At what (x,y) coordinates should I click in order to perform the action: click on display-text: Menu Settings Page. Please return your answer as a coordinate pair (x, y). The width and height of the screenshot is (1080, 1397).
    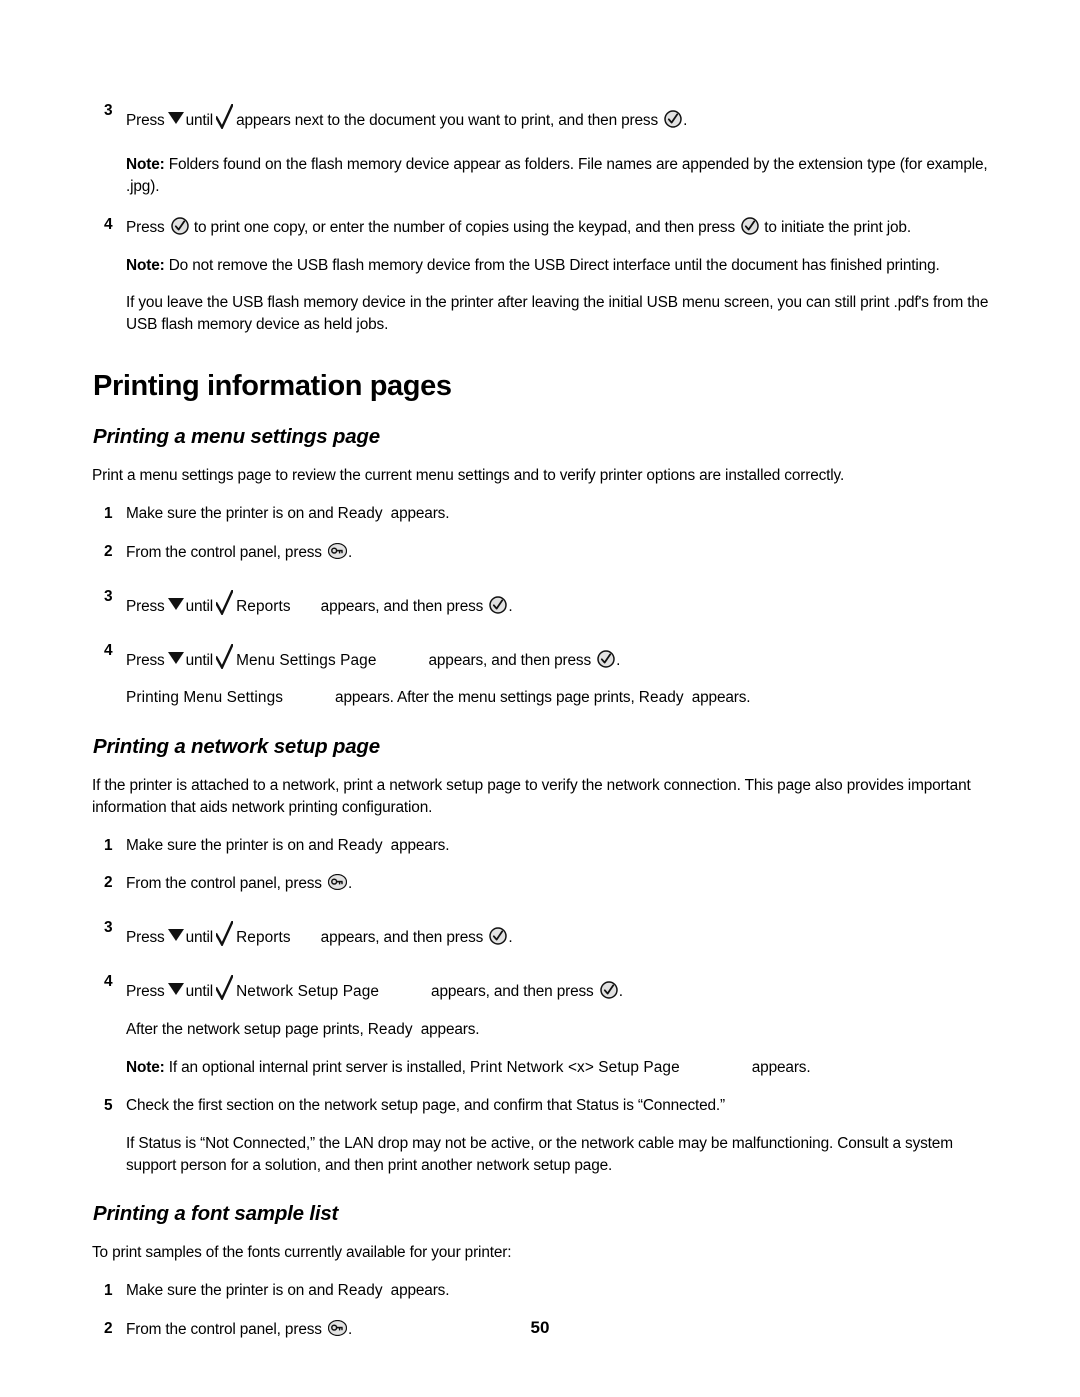
    Looking at the image, I should click on (306, 660).